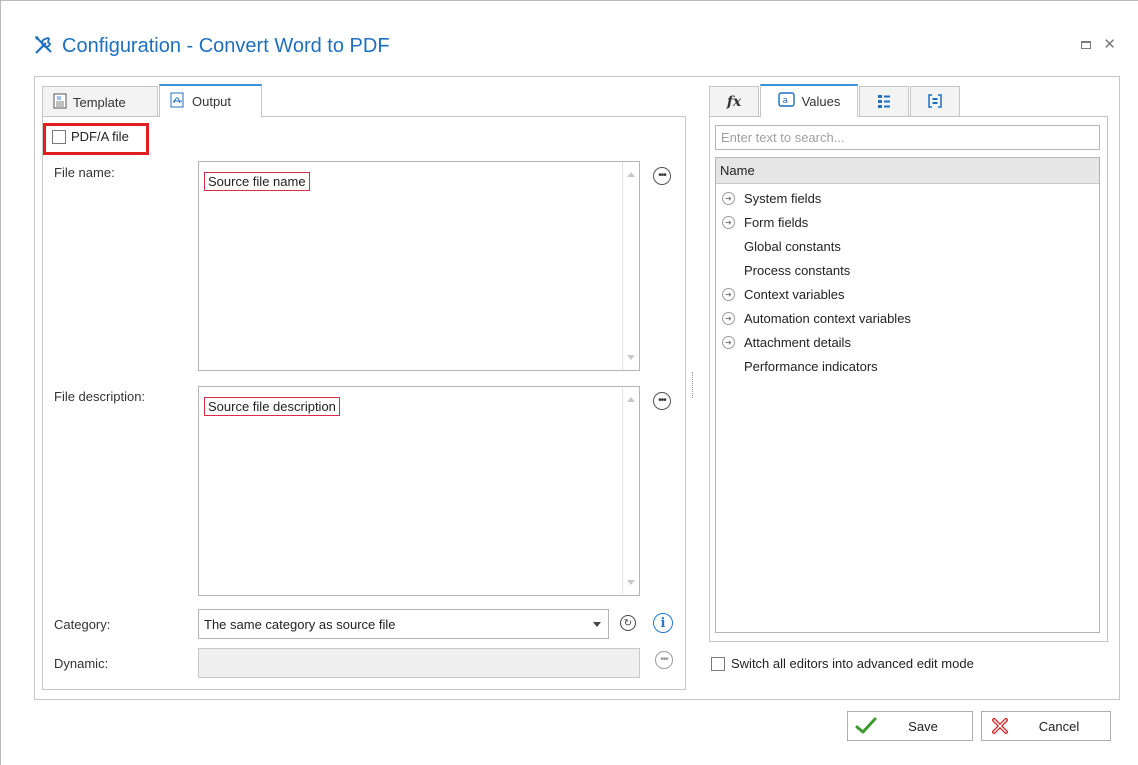 The width and height of the screenshot is (1138, 765). Describe the element at coordinates (403, 624) in the screenshot. I see `category-select: The same category as source file` at that location.